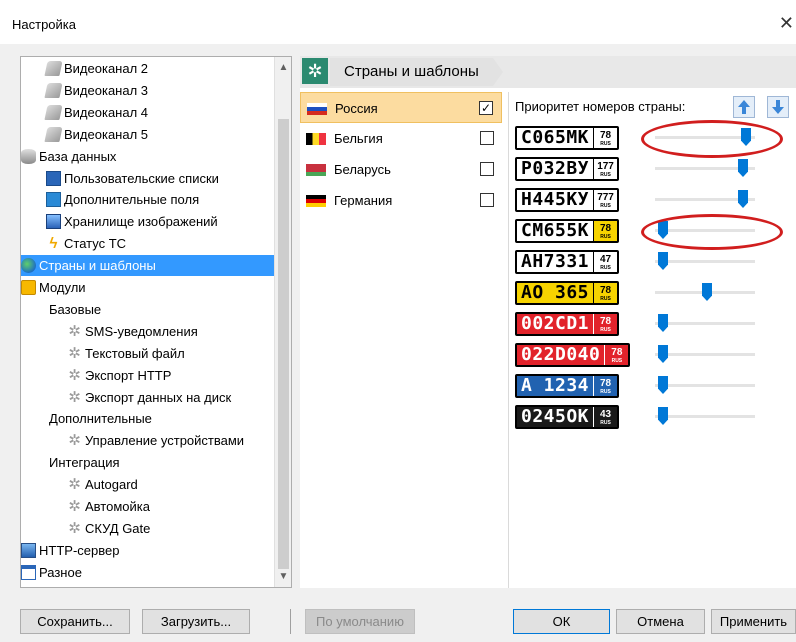 The image size is (796, 642). Describe the element at coordinates (148, 572) in the screenshot. I see `tree-item: Разное` at that location.